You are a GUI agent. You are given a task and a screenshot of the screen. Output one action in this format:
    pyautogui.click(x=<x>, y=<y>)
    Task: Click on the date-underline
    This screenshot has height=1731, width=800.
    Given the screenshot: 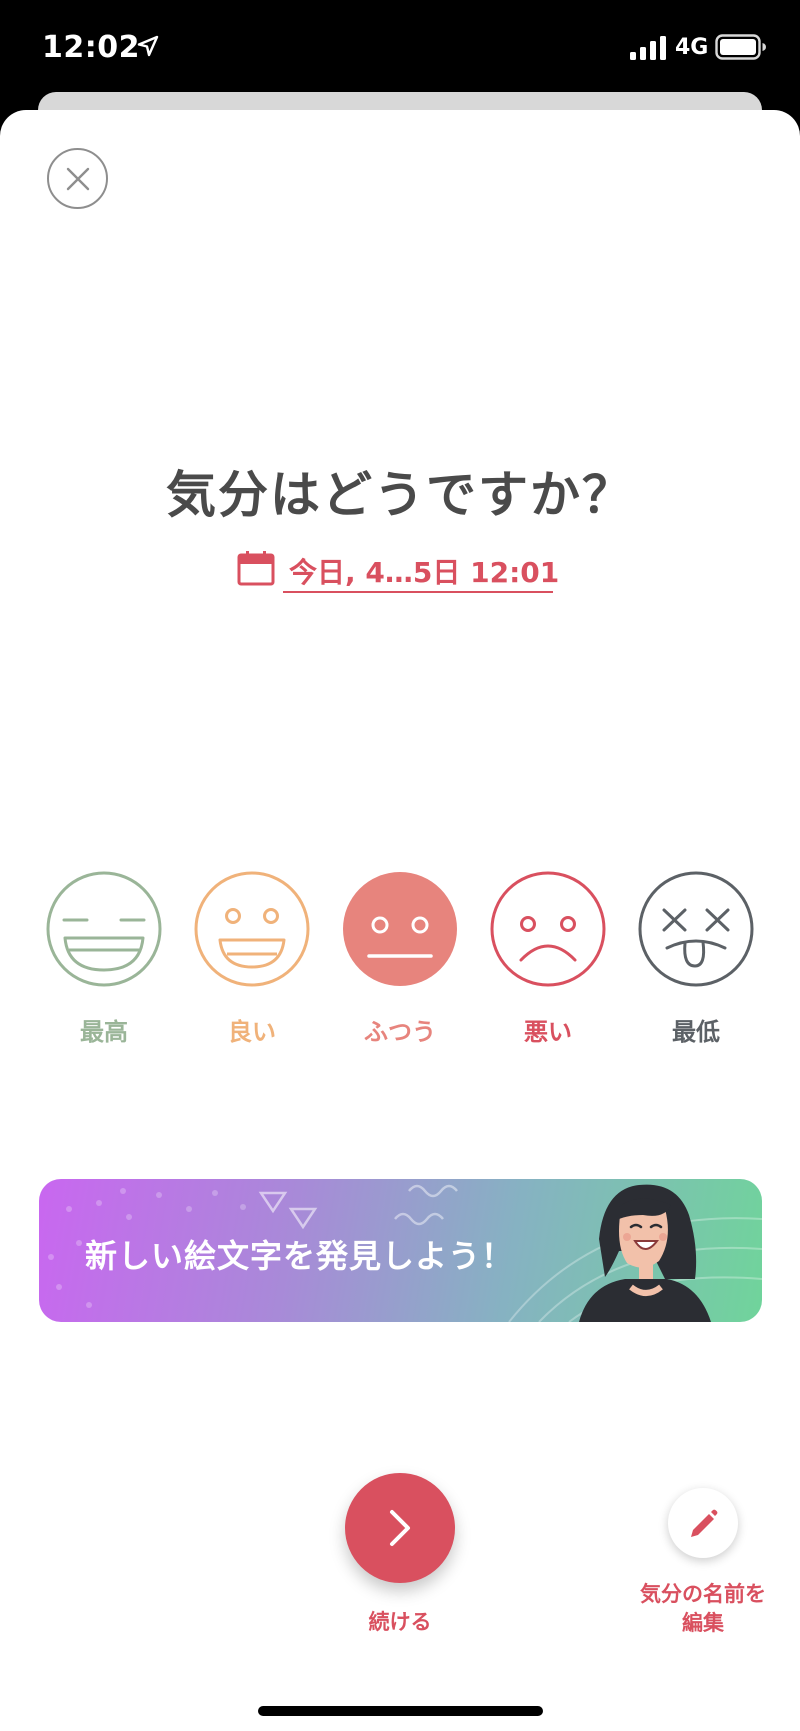 What is the action you would take?
    pyautogui.click(x=418, y=592)
    